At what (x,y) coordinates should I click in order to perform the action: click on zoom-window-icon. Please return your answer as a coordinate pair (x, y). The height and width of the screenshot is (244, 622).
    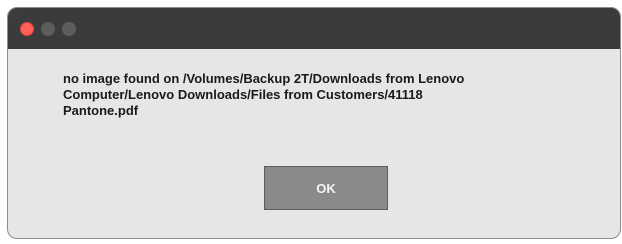
    Looking at the image, I should click on (69, 29).